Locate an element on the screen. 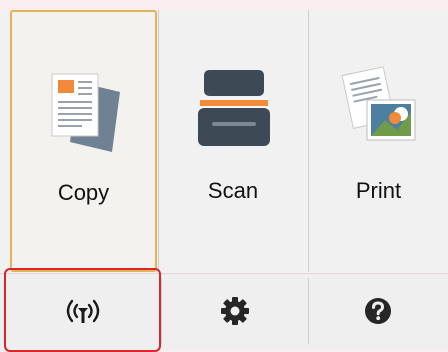  copy-label: Copy is located at coordinates (83, 192).